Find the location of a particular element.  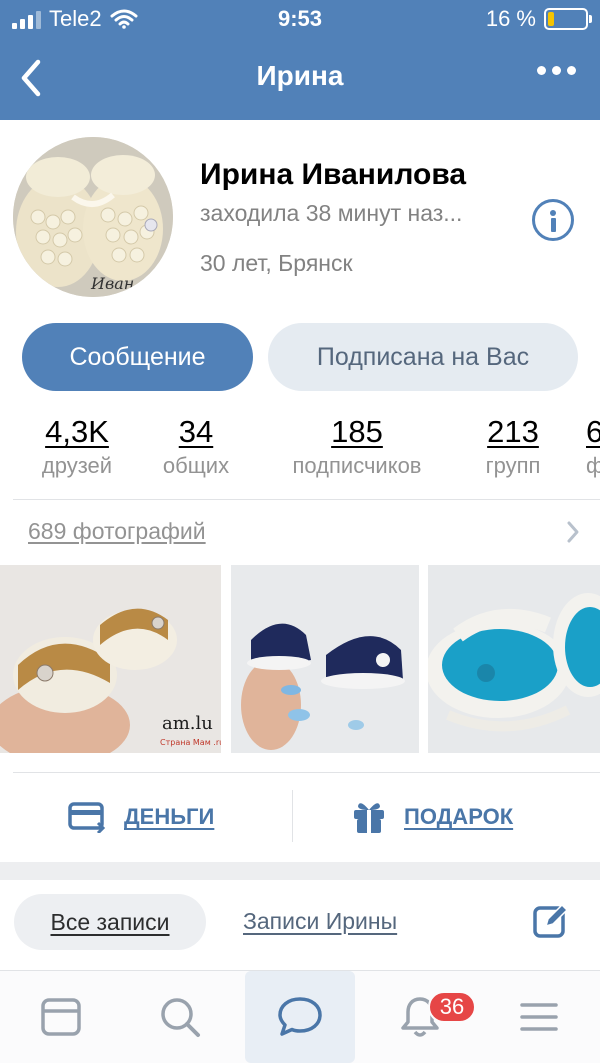

counter-value: 213 is located at coordinates (513, 431).